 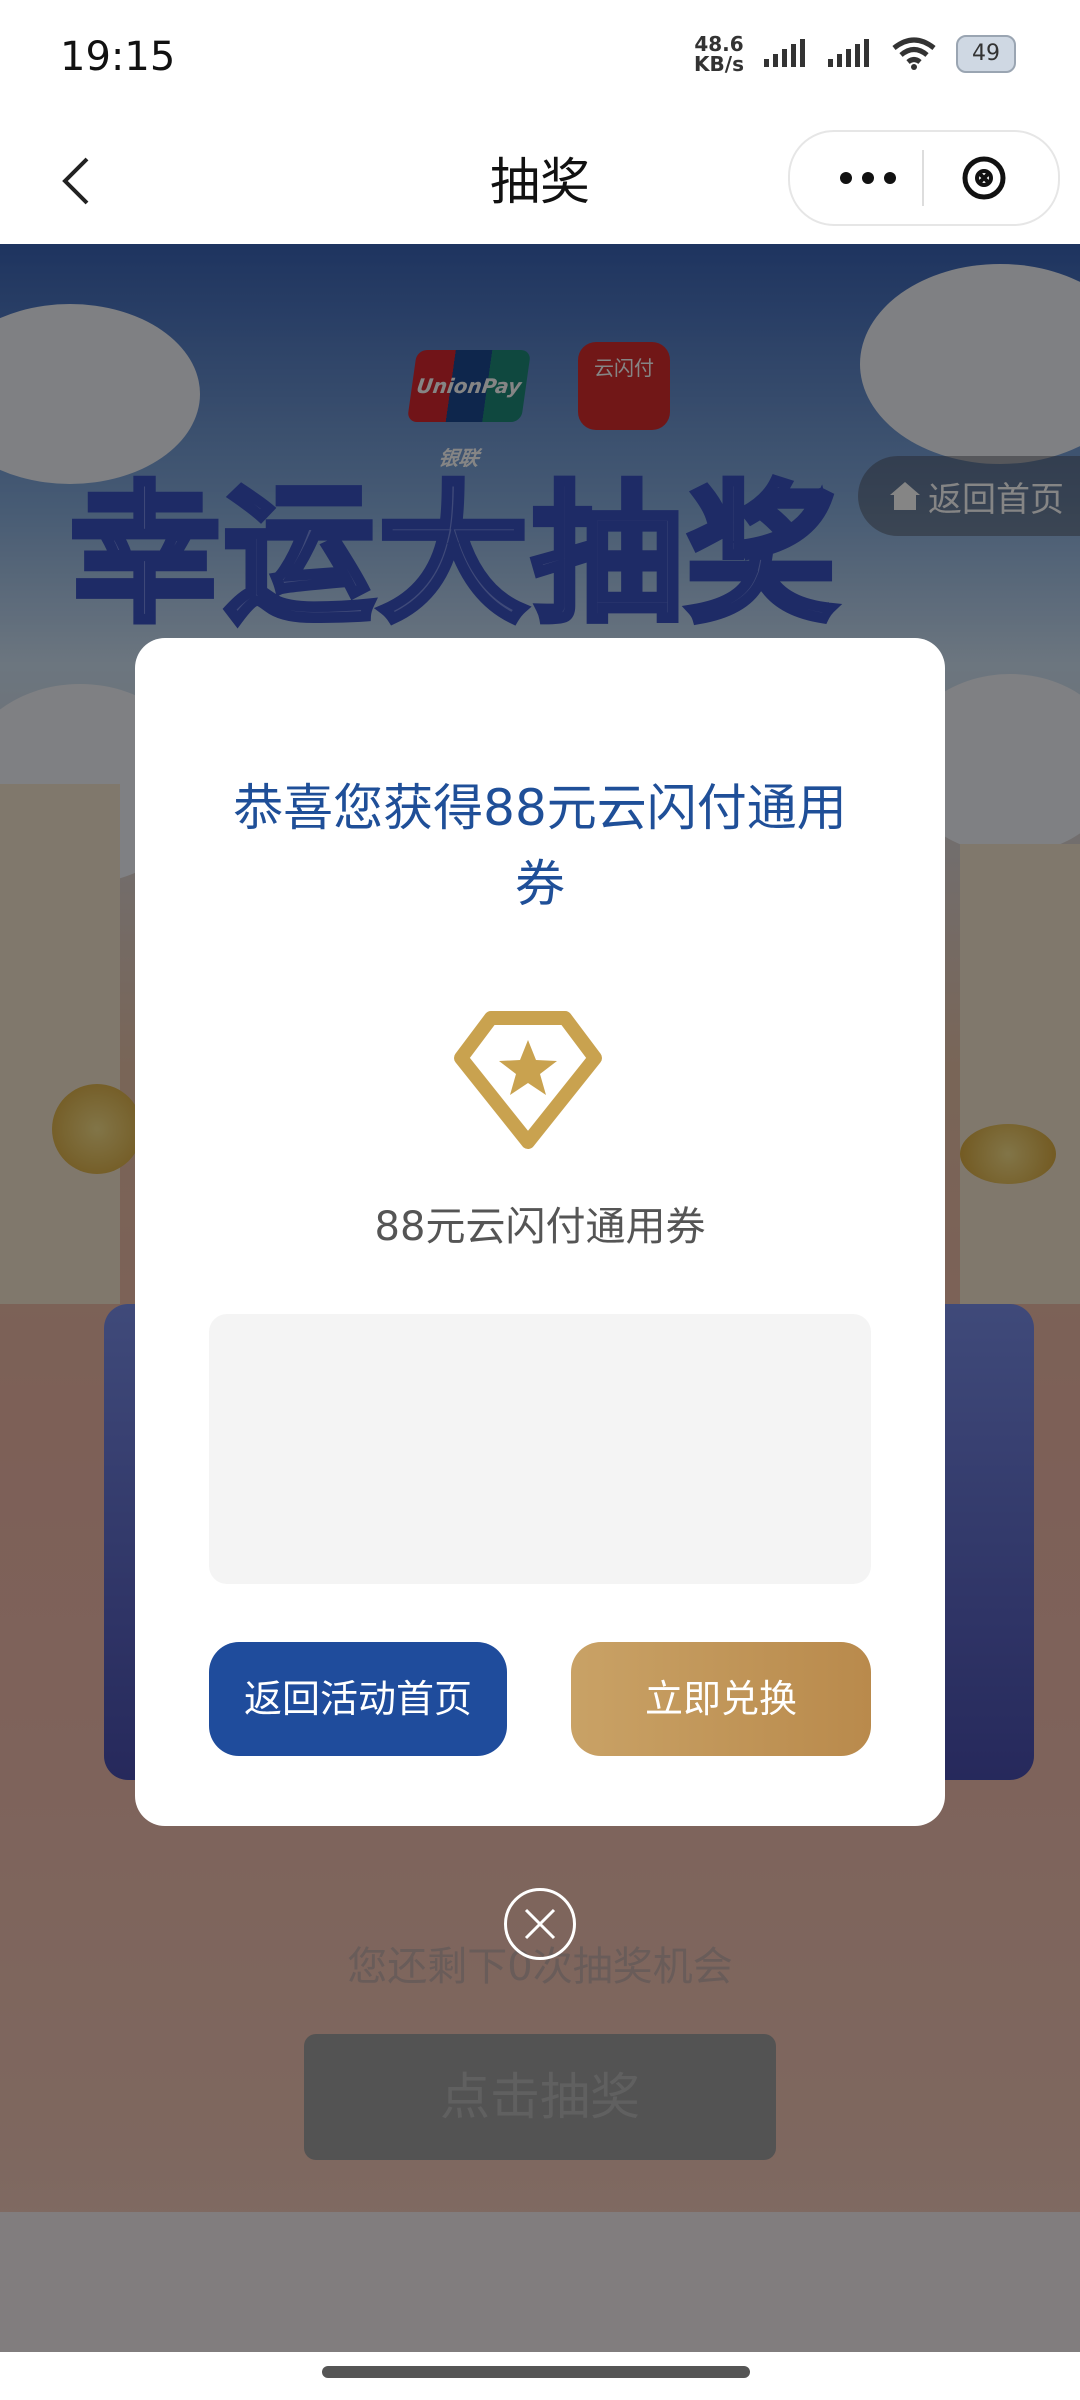 I want to click on prize-detail-box, so click(x=540, y=1449).